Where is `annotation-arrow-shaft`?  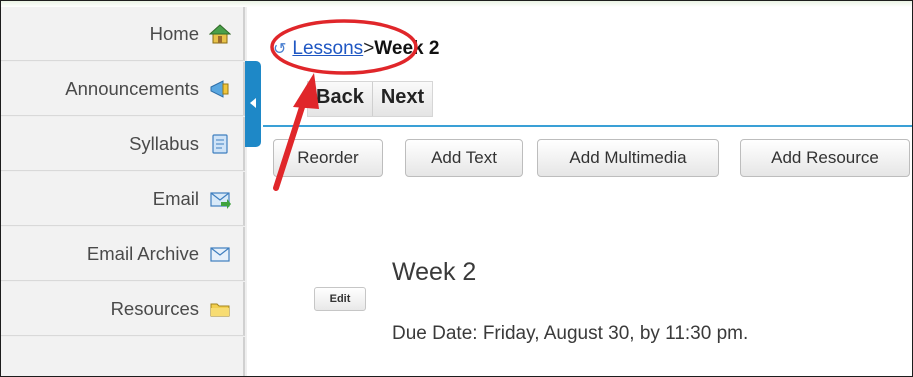 annotation-arrow-shaft is located at coordinates (290, 144).